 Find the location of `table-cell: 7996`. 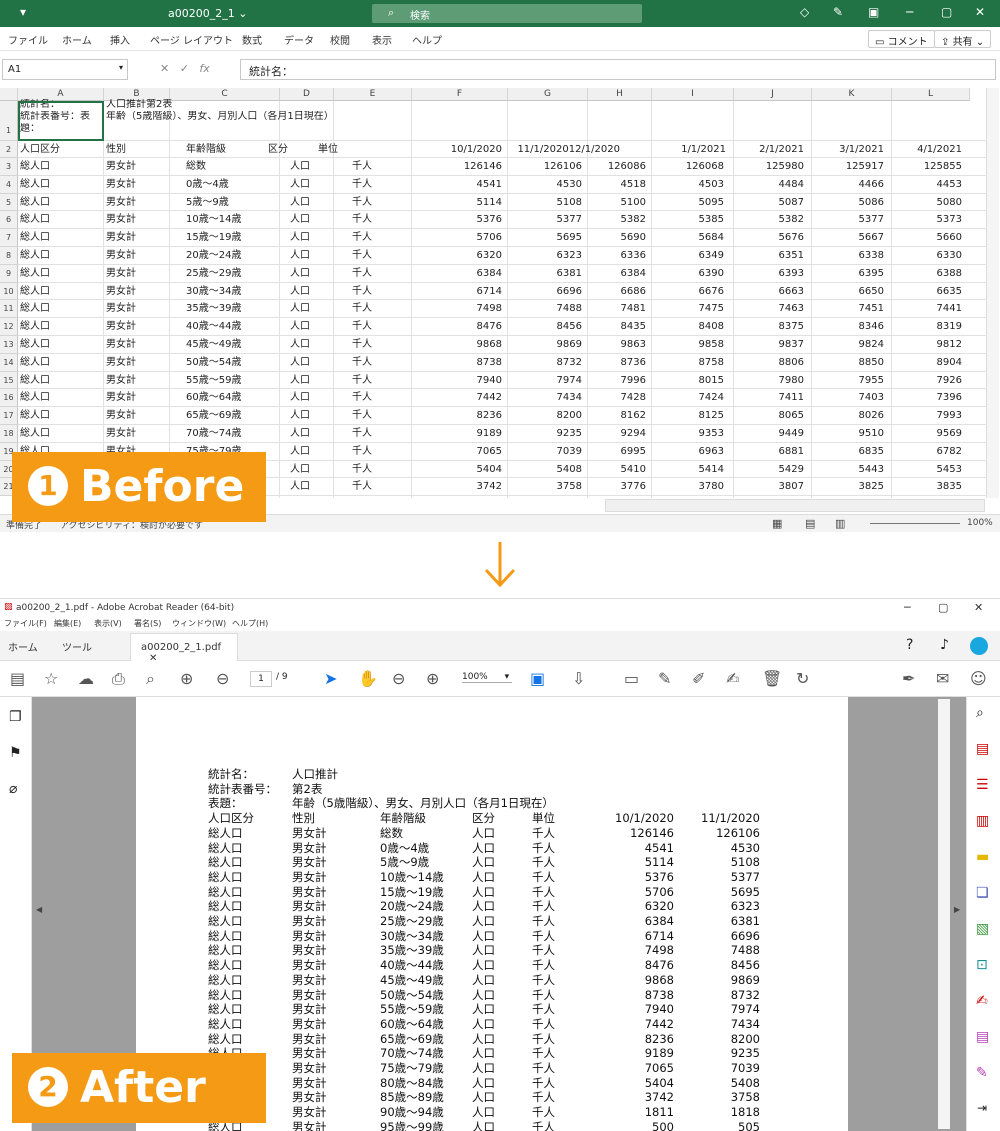

table-cell: 7996 is located at coordinates (611, 380).